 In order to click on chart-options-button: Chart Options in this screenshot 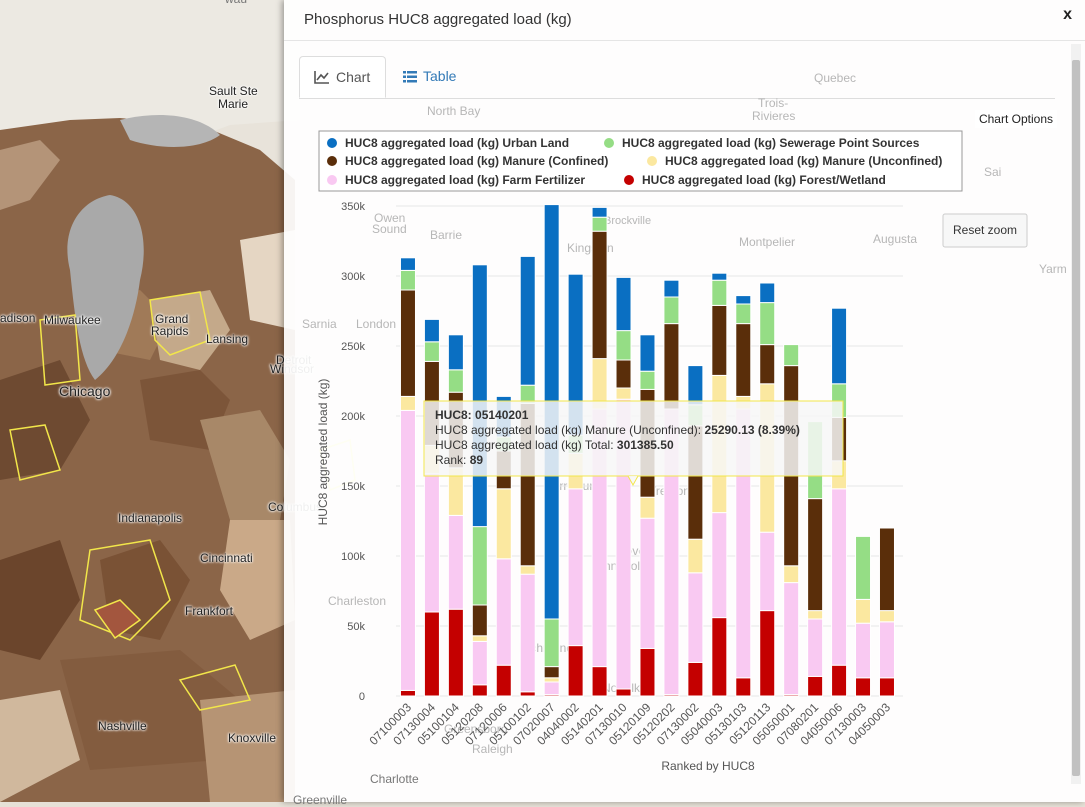, I will do `click(1015, 119)`.